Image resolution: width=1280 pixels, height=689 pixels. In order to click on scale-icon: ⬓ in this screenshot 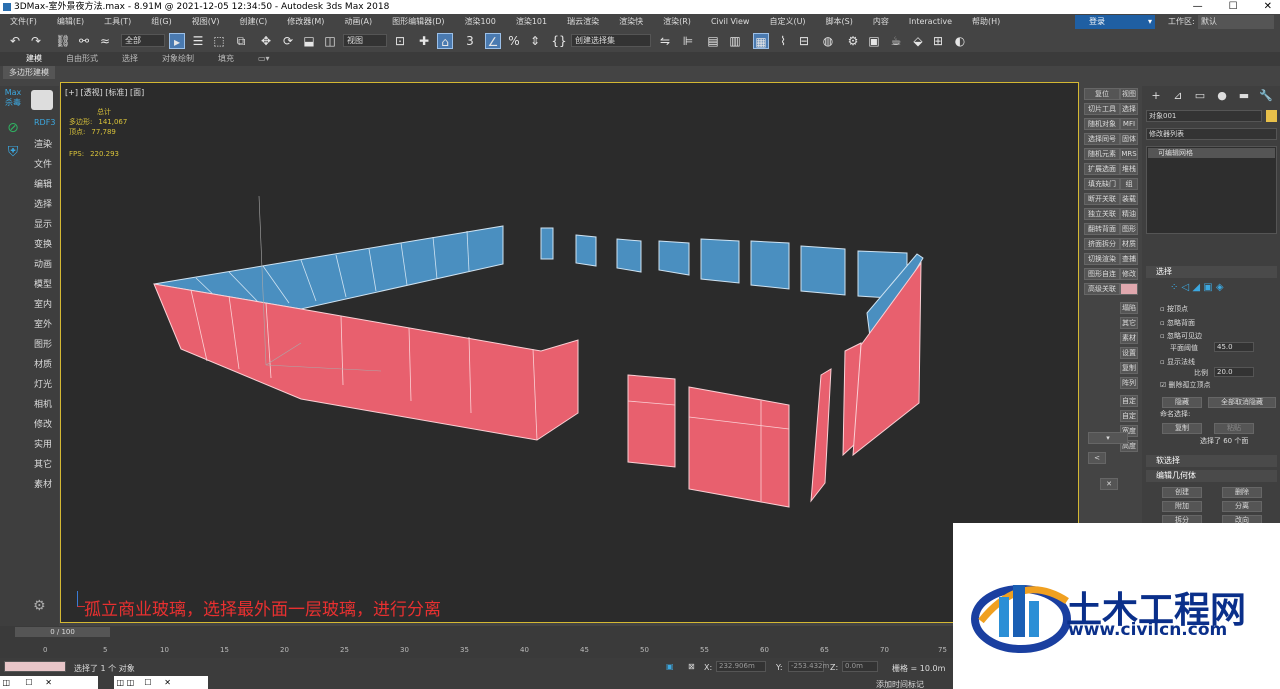, I will do `click(309, 41)`.